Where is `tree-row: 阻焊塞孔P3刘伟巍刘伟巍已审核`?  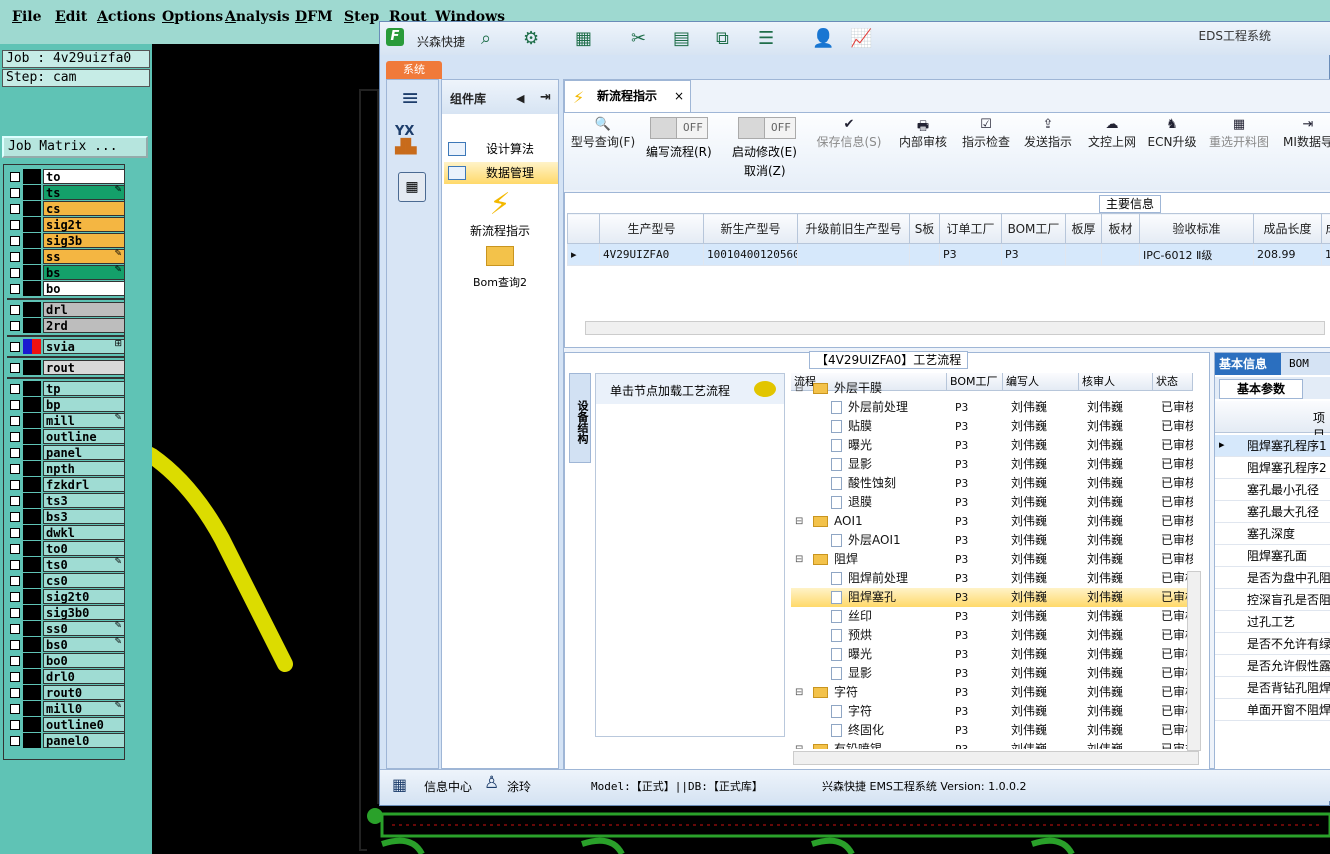 tree-row: 阻焊塞孔P3刘伟巍刘伟巍已审核 is located at coordinates (992, 597).